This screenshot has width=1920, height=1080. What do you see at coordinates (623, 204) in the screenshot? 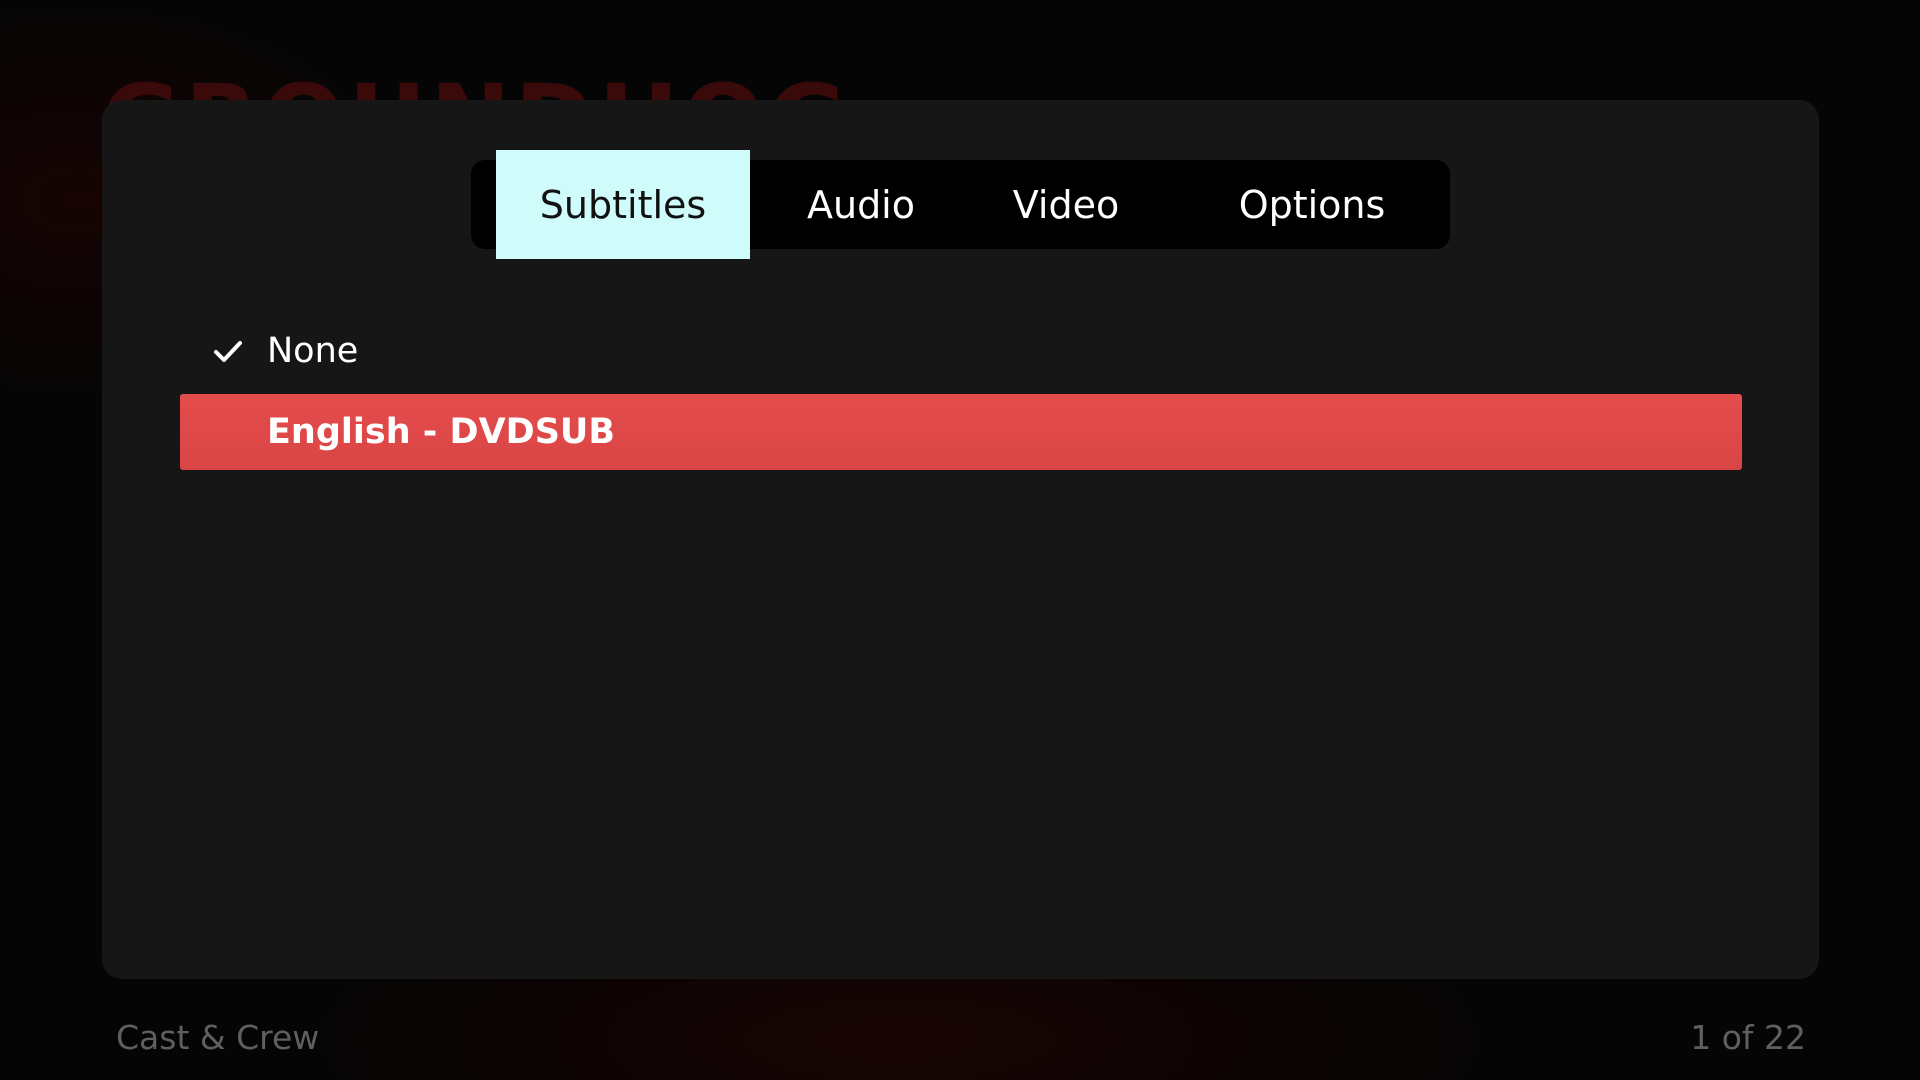
I see `tab-subtitles: Subtitles` at bounding box center [623, 204].